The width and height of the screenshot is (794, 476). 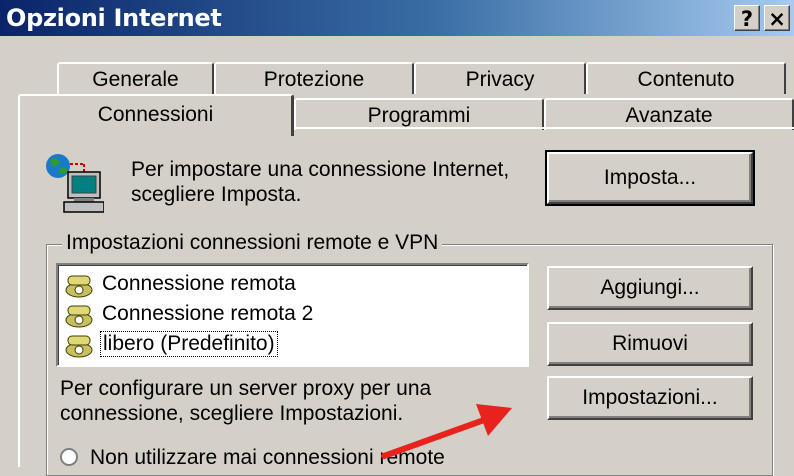 I want to click on dialup-vpn-group-label: Impostazioni connessioni remote e VPN, so click(x=252, y=243).